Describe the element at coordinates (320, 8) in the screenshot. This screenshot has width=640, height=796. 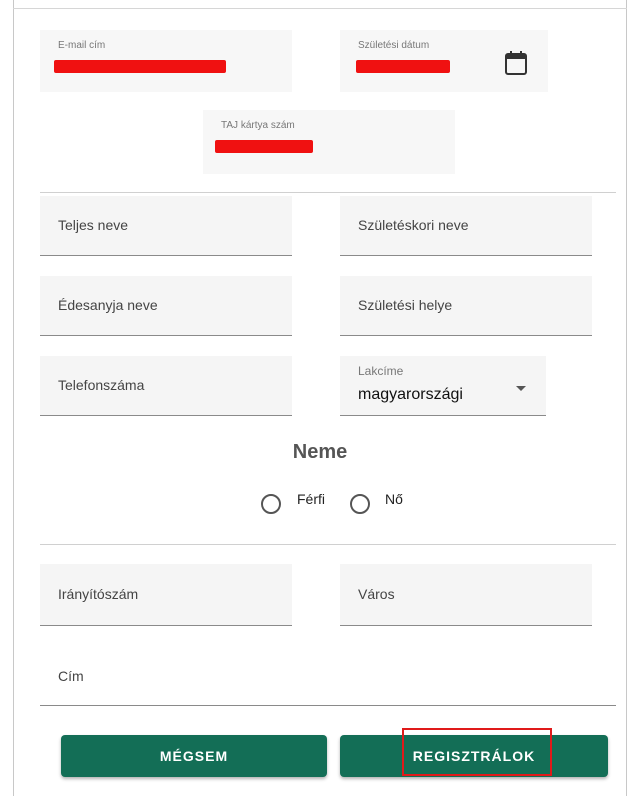
I see `frame-top-edge` at that location.